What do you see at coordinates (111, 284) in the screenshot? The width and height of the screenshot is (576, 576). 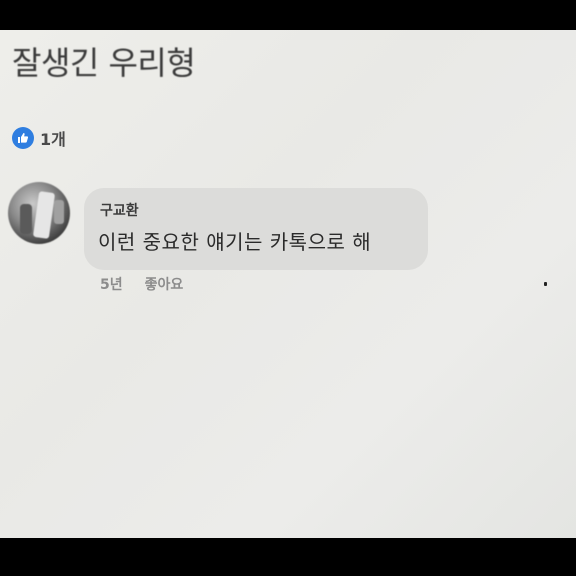 I see `comment-timestamp: 5년` at bounding box center [111, 284].